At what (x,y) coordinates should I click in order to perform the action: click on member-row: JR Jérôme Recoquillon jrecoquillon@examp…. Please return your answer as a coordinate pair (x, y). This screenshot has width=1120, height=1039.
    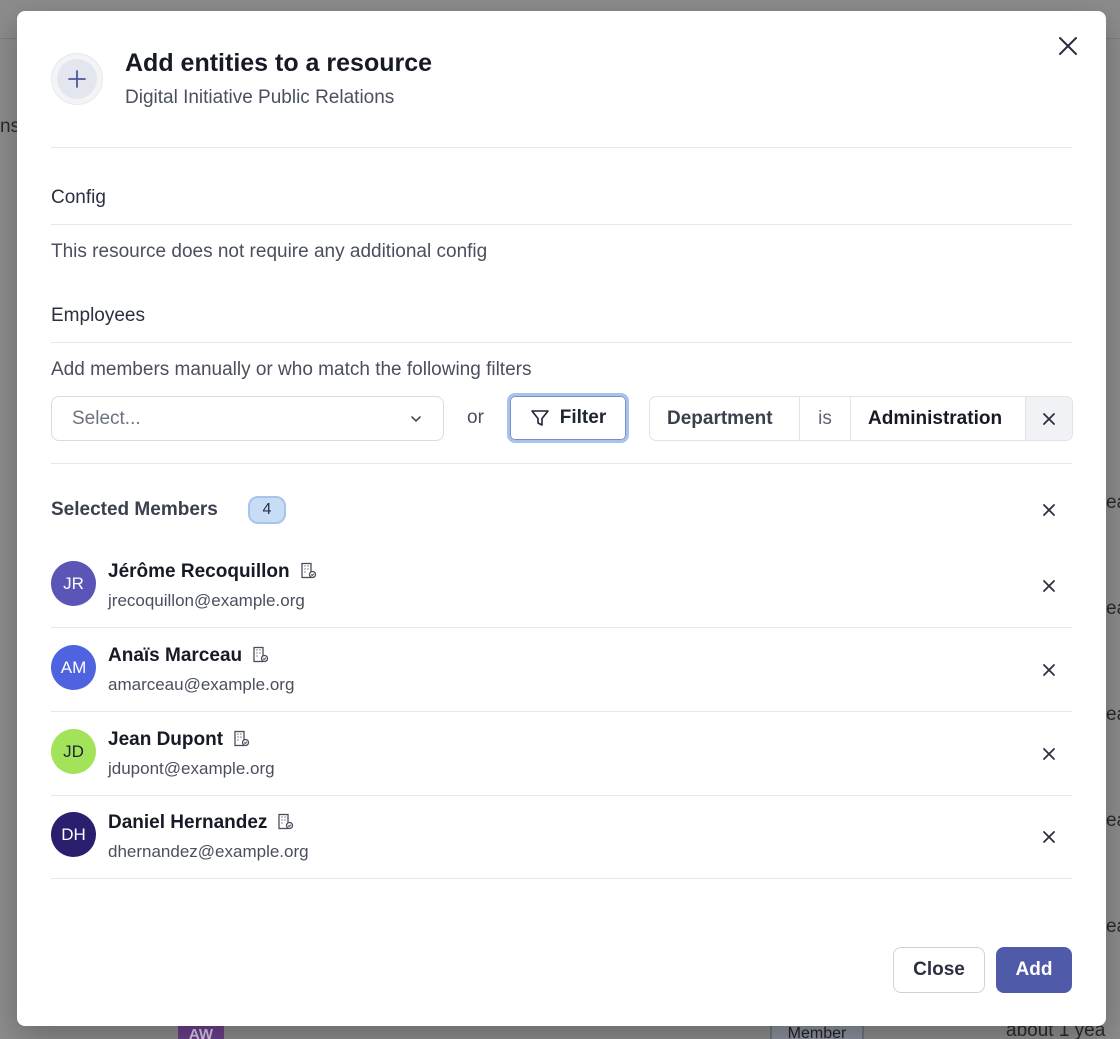
    Looking at the image, I should click on (561, 586).